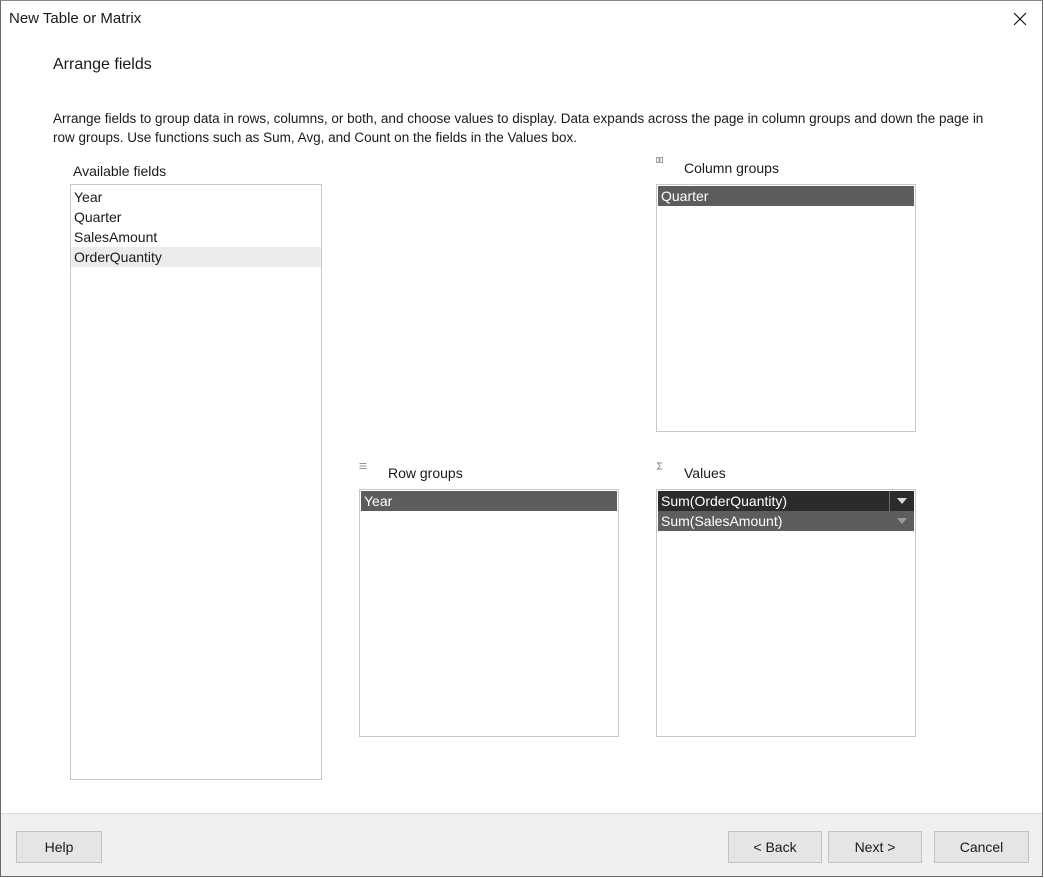 This screenshot has height=878, width=1044. What do you see at coordinates (786, 613) in the screenshot?
I see `values-zone: Sum(OrderQuantity) Sum(SalesAmount)` at bounding box center [786, 613].